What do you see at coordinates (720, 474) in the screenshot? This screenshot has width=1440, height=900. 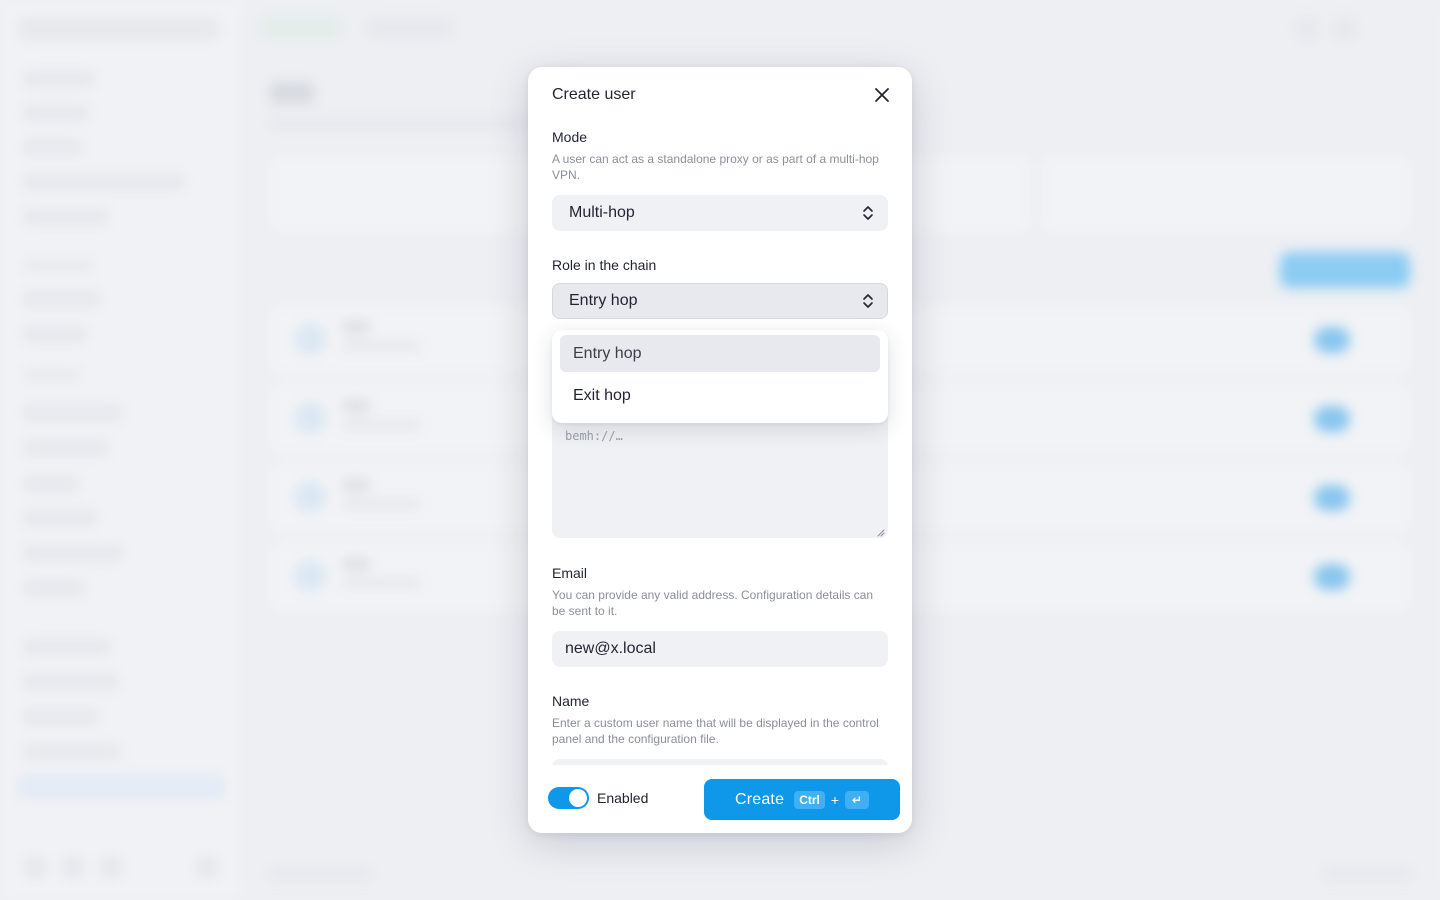 I see `link-textarea` at bounding box center [720, 474].